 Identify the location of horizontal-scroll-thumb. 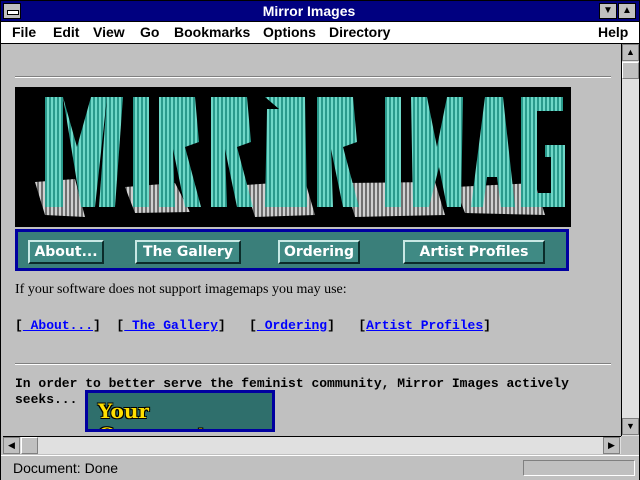
(29, 445).